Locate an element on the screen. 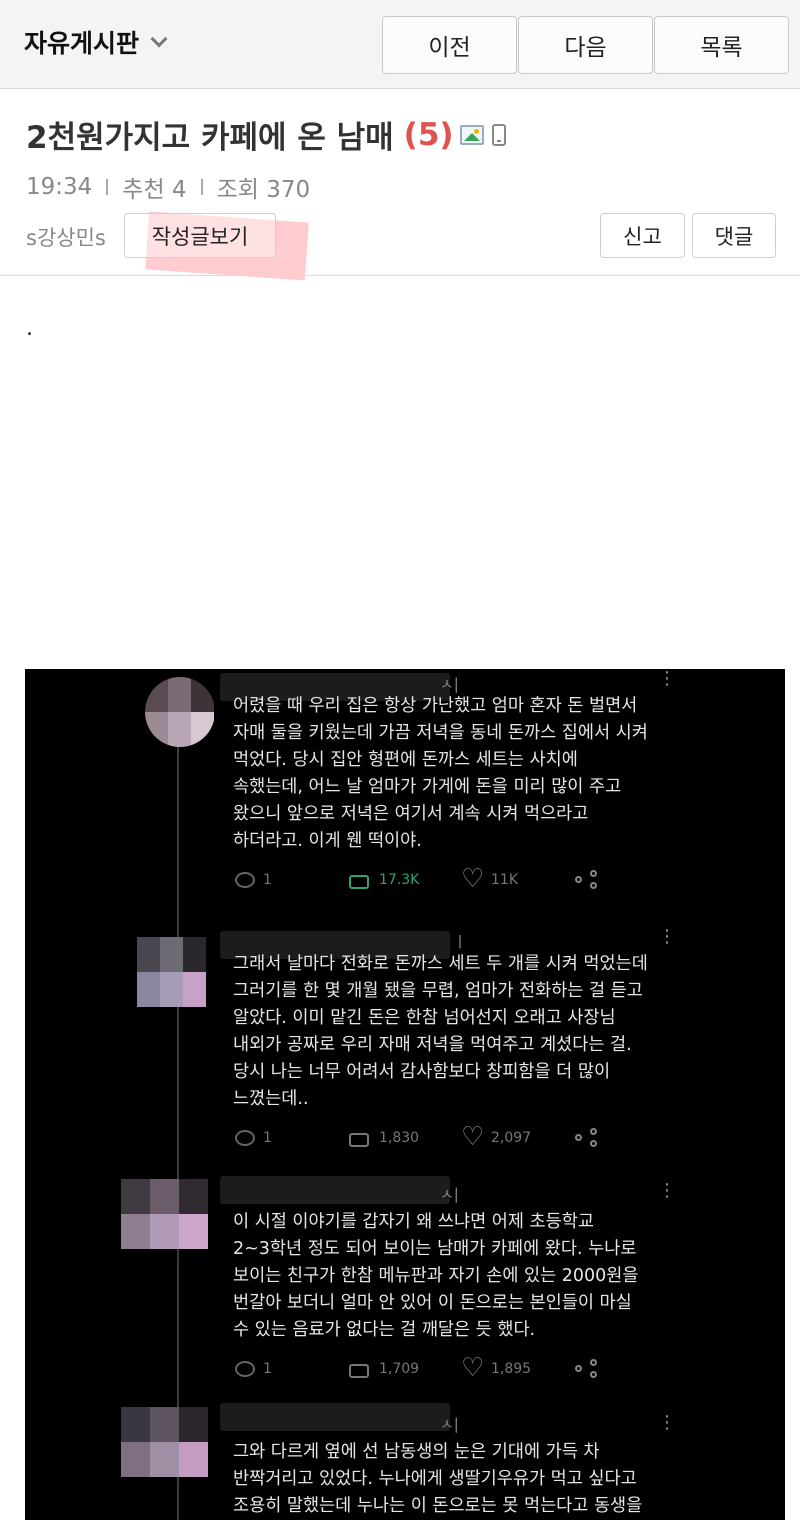 This screenshot has width=800, height=1520. top-bar: 자유게시판 이전 다음 목록 is located at coordinates (400, 44).